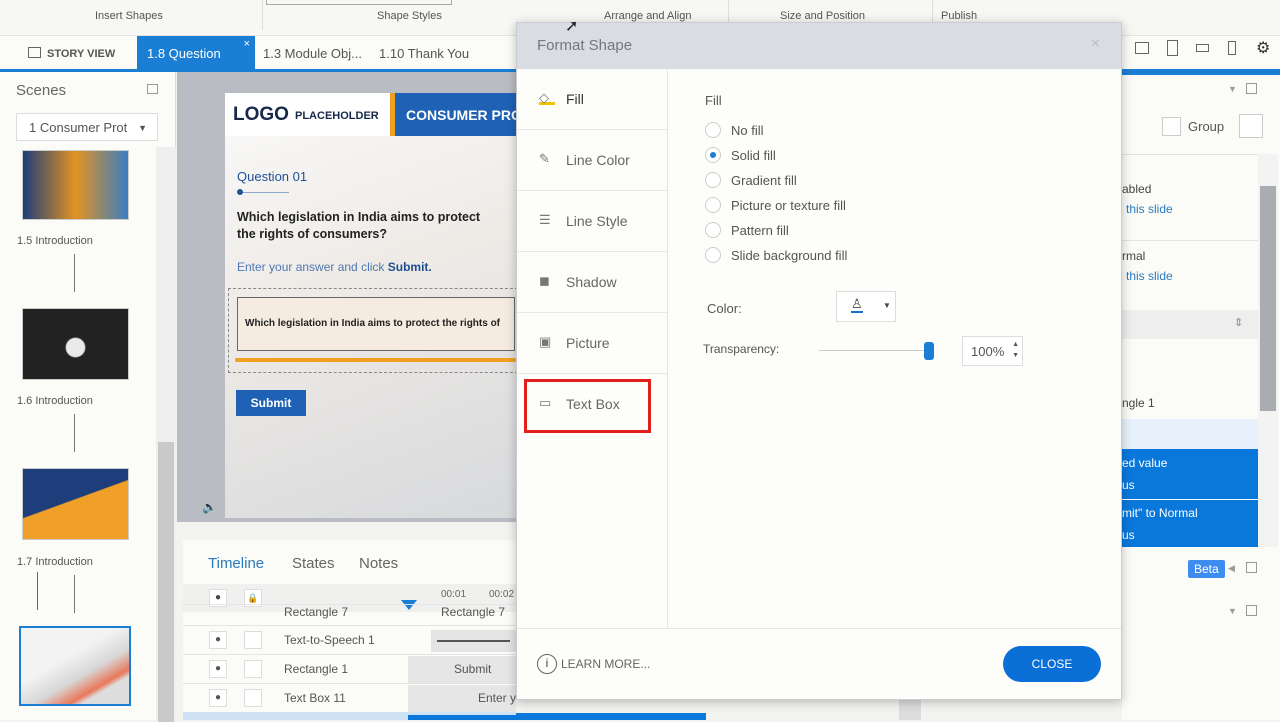 The width and height of the screenshot is (1280, 722). What do you see at coordinates (1095, 43) in the screenshot?
I see `close-icon: ×` at bounding box center [1095, 43].